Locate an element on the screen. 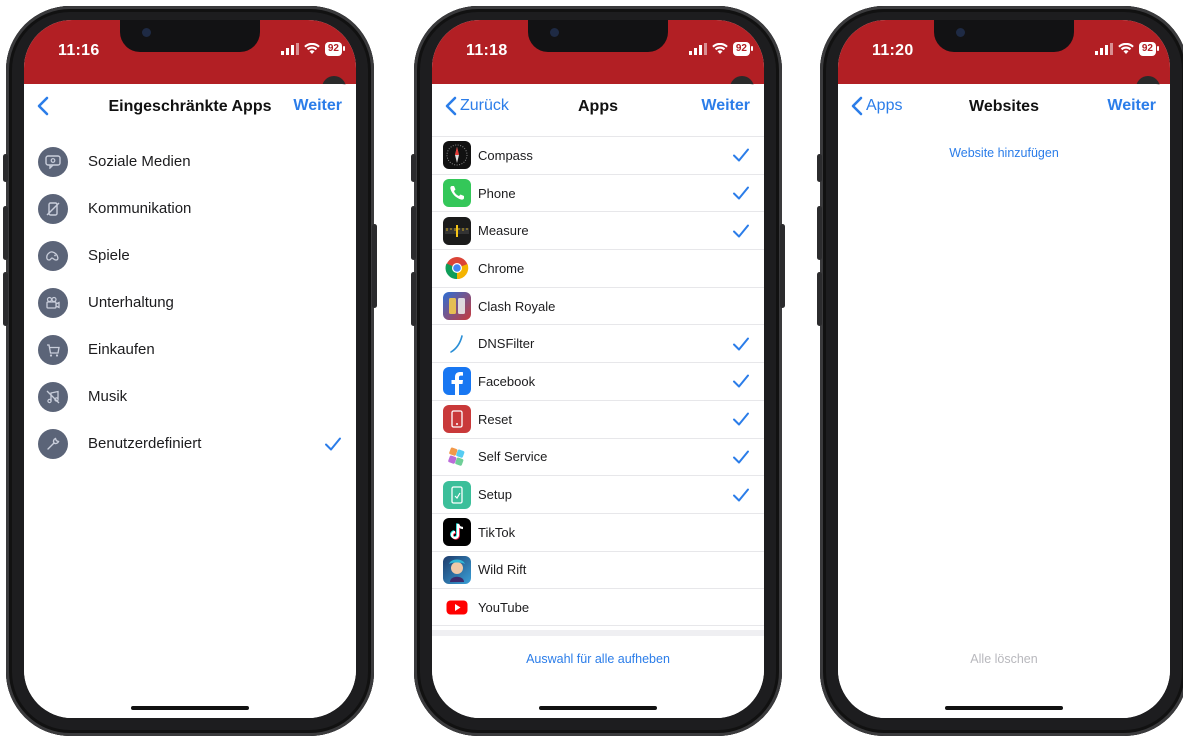  list-item: Einkaufen is located at coordinates (190, 349).